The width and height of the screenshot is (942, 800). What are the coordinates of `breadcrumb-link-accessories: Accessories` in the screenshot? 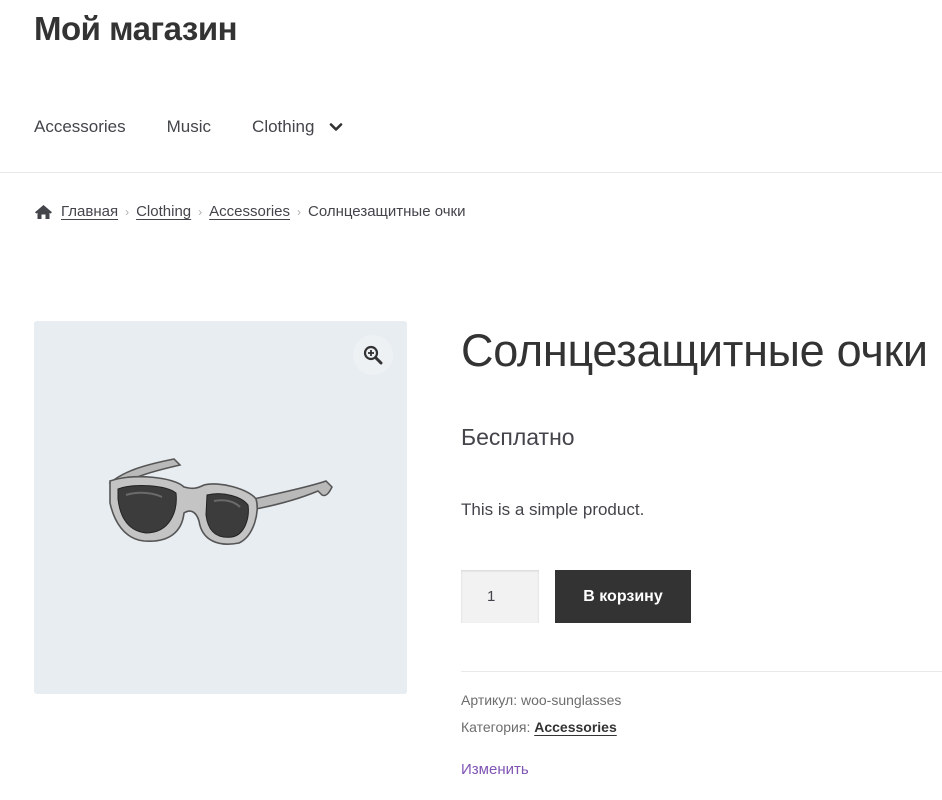 It's located at (249, 211).